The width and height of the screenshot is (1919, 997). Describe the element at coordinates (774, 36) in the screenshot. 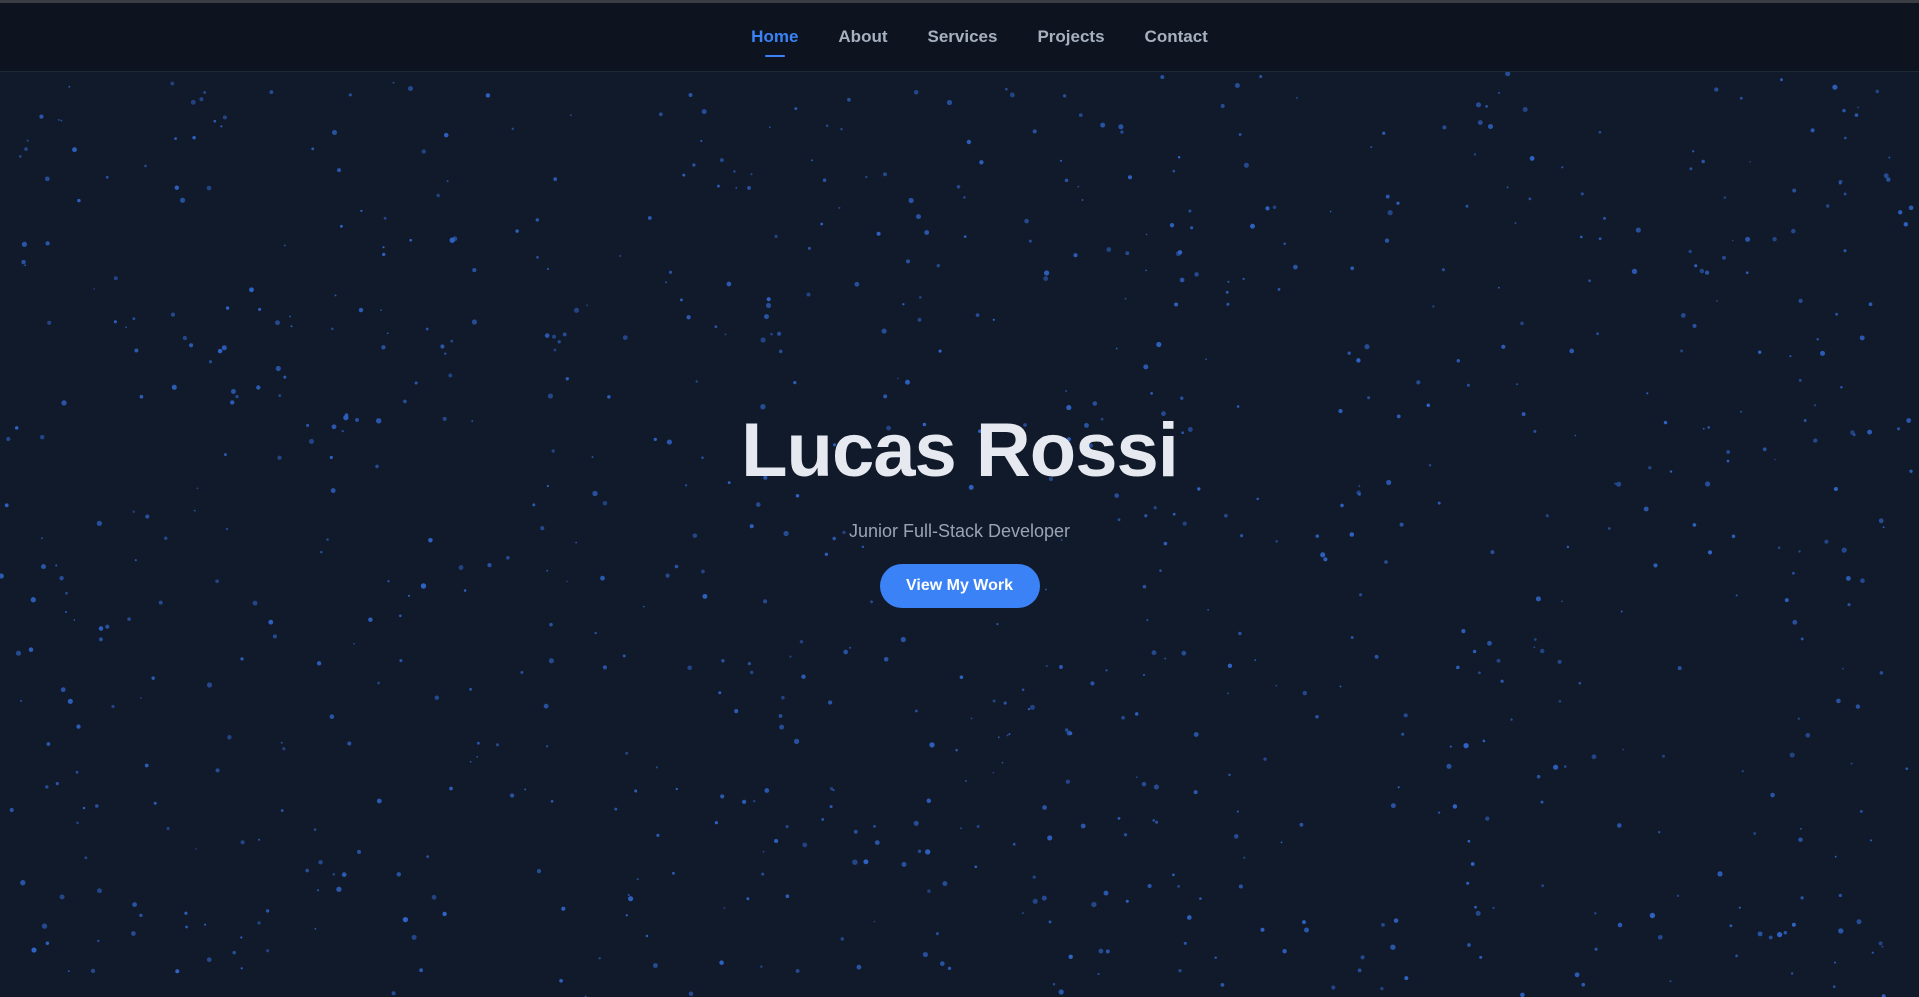

I see `nav-link-home: Home` at that location.